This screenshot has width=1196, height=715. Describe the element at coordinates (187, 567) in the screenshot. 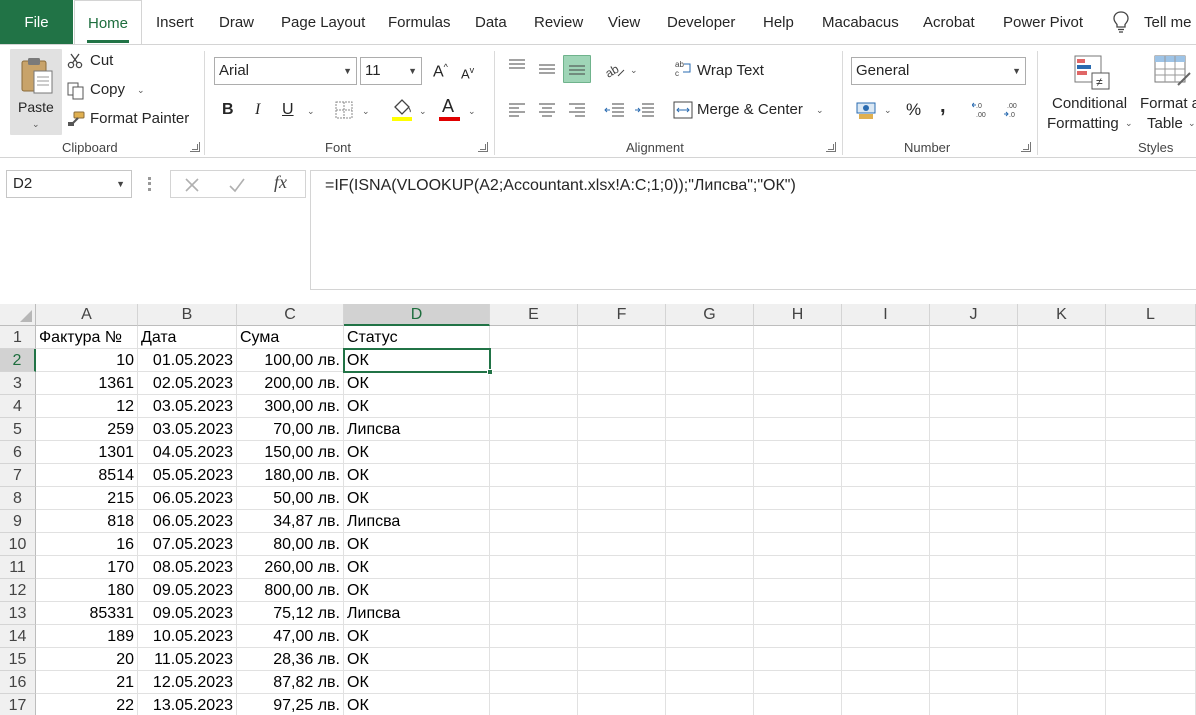

I see `cell-b: 08.05.2023` at that location.